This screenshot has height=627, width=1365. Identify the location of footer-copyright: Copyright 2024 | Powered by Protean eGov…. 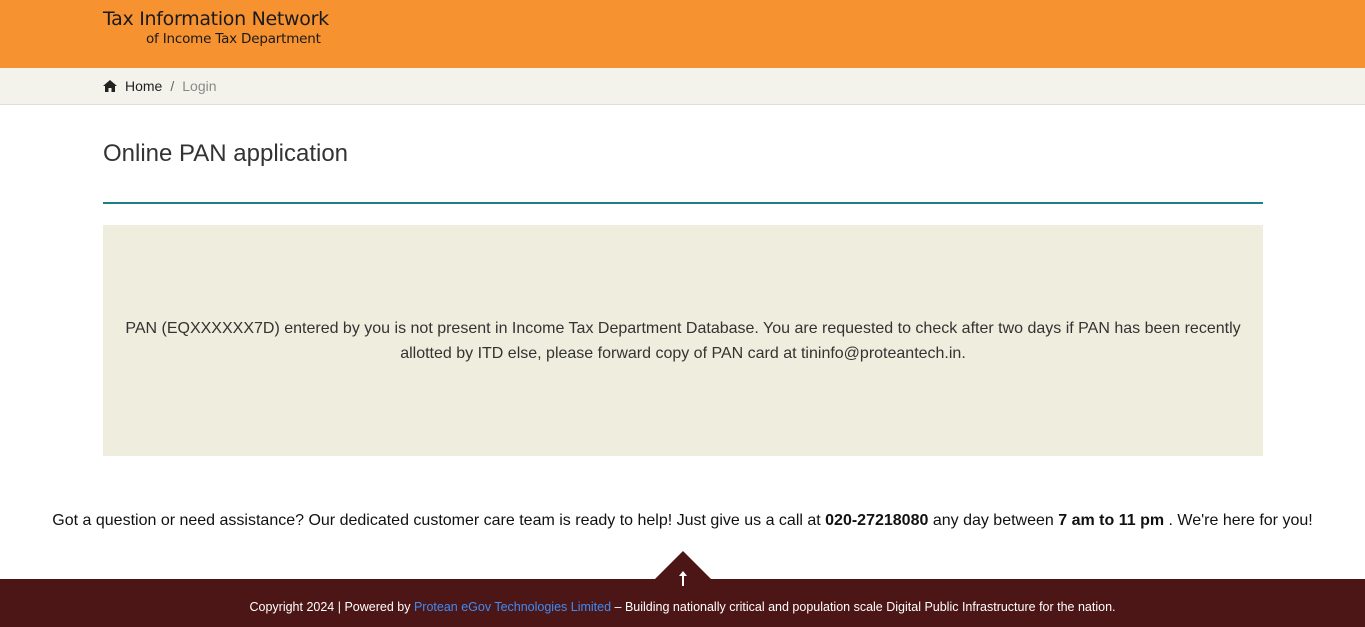
(682, 607).